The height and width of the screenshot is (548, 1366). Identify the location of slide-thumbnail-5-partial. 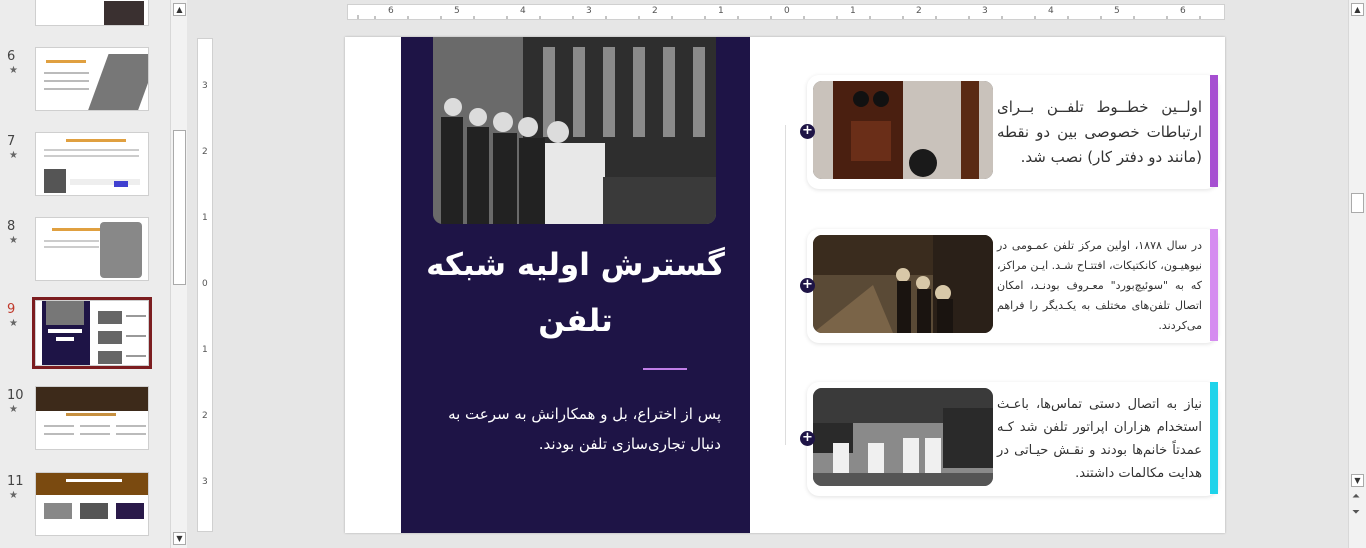
(85, 16).